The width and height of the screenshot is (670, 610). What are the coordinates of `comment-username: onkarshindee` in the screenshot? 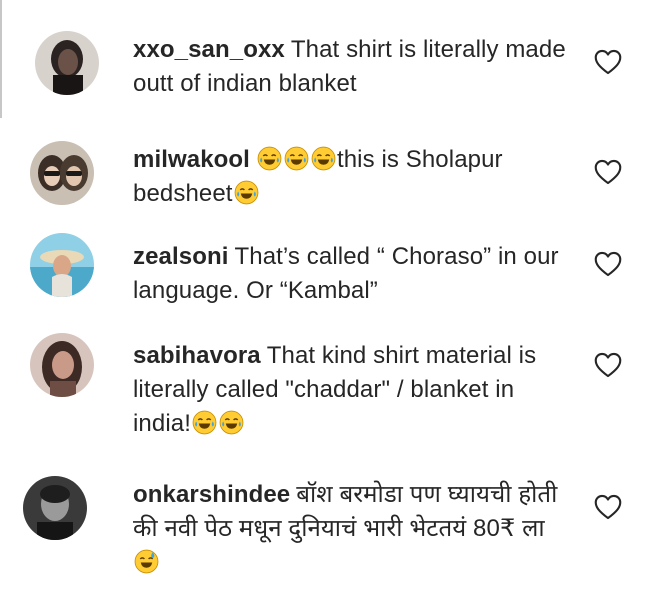 It's located at (211, 494).